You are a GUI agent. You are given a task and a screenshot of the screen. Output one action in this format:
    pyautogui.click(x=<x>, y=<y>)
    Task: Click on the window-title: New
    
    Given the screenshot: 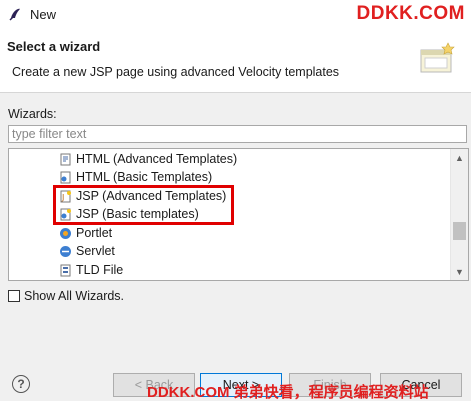 What is the action you would take?
    pyautogui.click(x=43, y=14)
    